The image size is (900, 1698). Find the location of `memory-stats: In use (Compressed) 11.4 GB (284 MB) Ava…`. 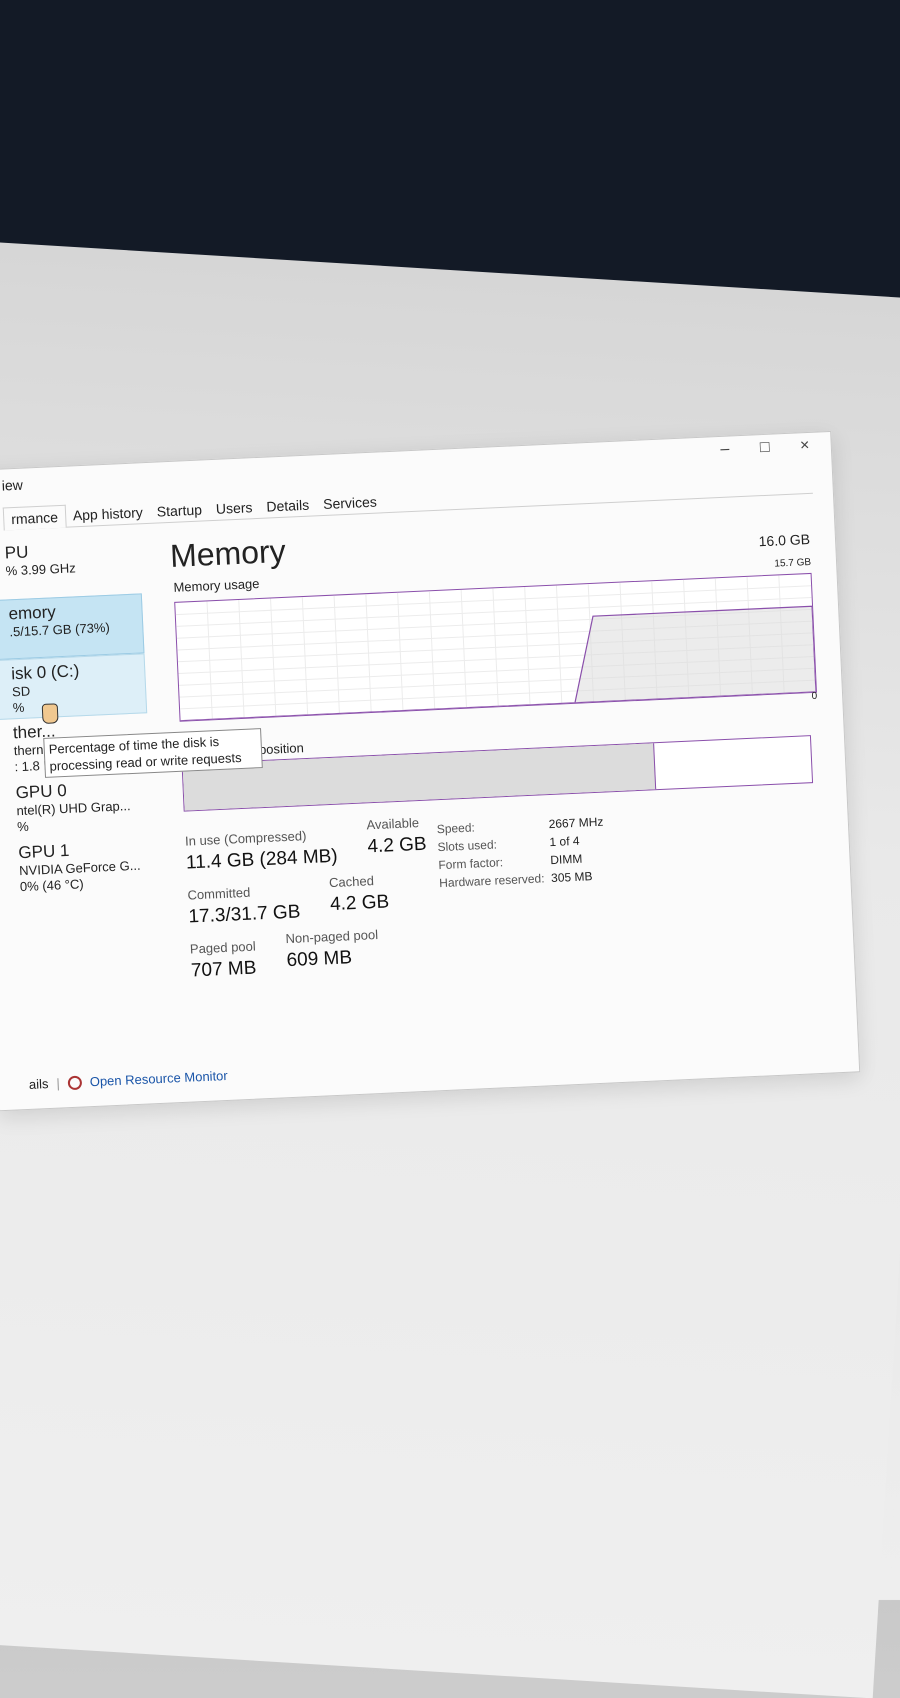

memory-stats: In use (Compressed) 11.4 GB (284 MB) Ava… is located at coordinates (509, 919).